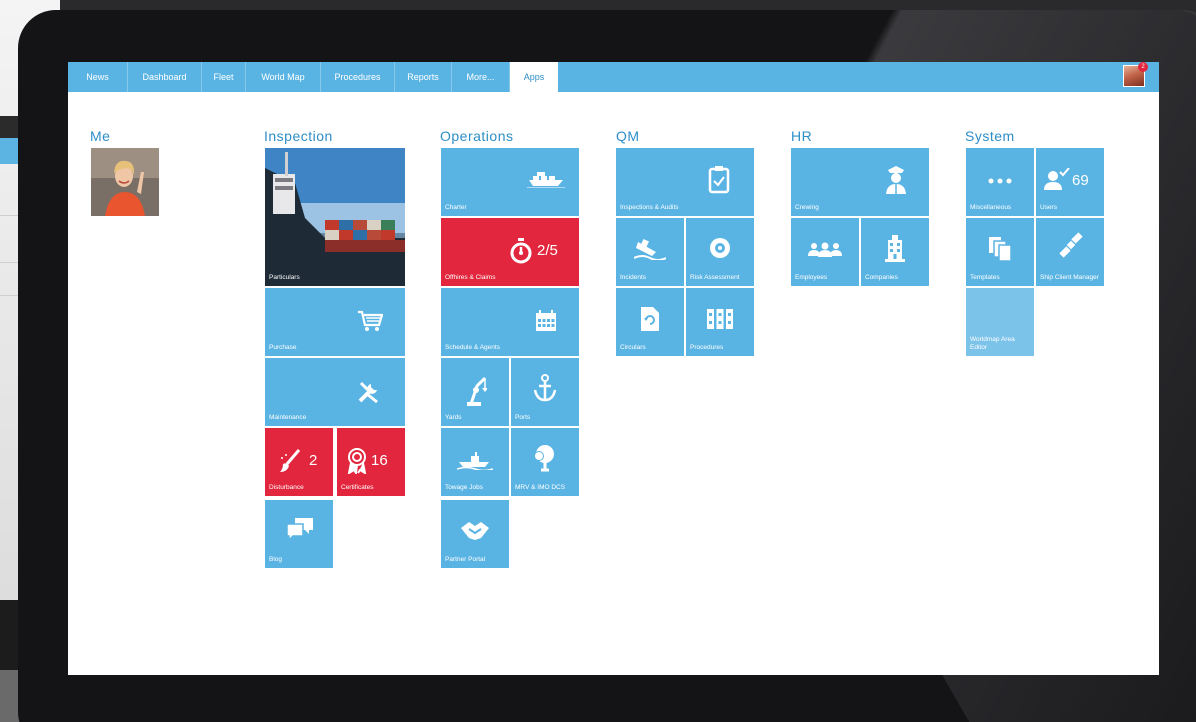  Describe the element at coordinates (715, 277) in the screenshot. I see `tile-label: Risk Assessment` at that location.